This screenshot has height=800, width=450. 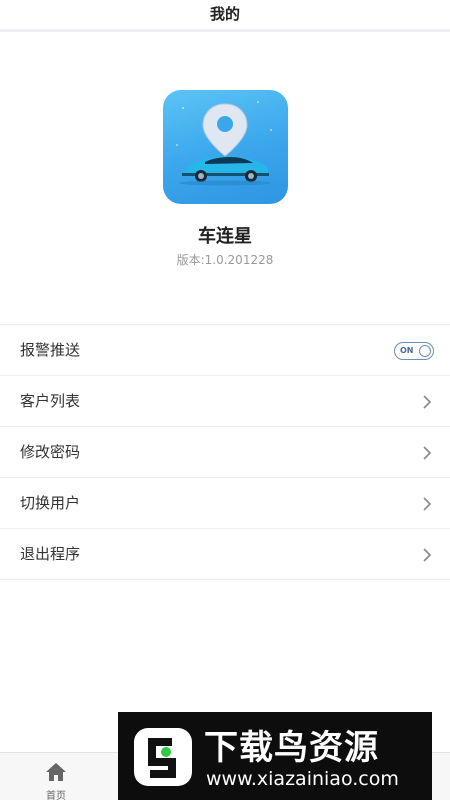 I want to click on toggle-state-label: ON, so click(x=407, y=350).